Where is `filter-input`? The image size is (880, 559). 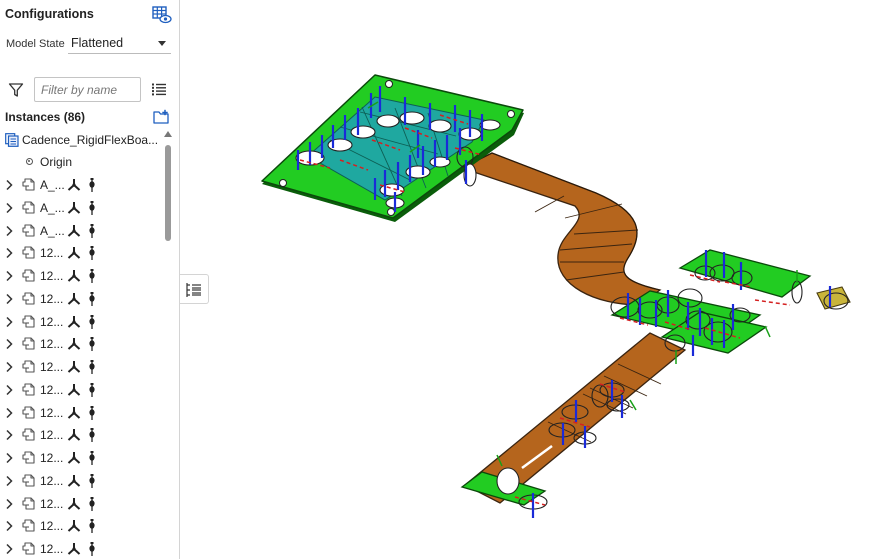
filter-input is located at coordinates (87, 89).